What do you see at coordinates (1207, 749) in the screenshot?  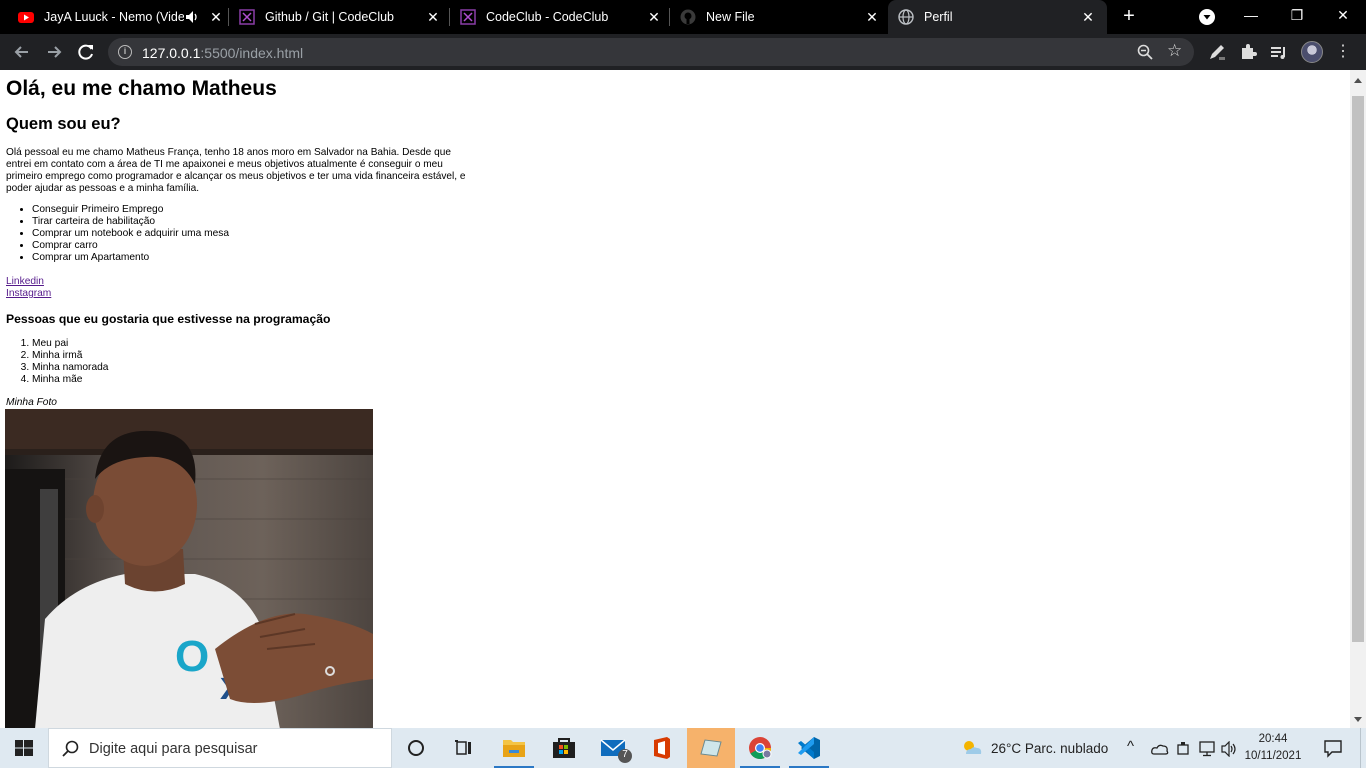 I see `network-icon` at bounding box center [1207, 749].